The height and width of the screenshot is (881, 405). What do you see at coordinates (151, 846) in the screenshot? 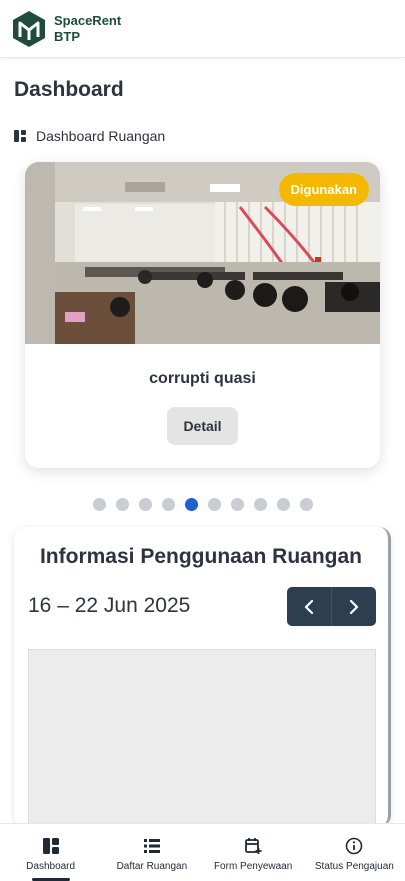
I see `list-icon` at bounding box center [151, 846].